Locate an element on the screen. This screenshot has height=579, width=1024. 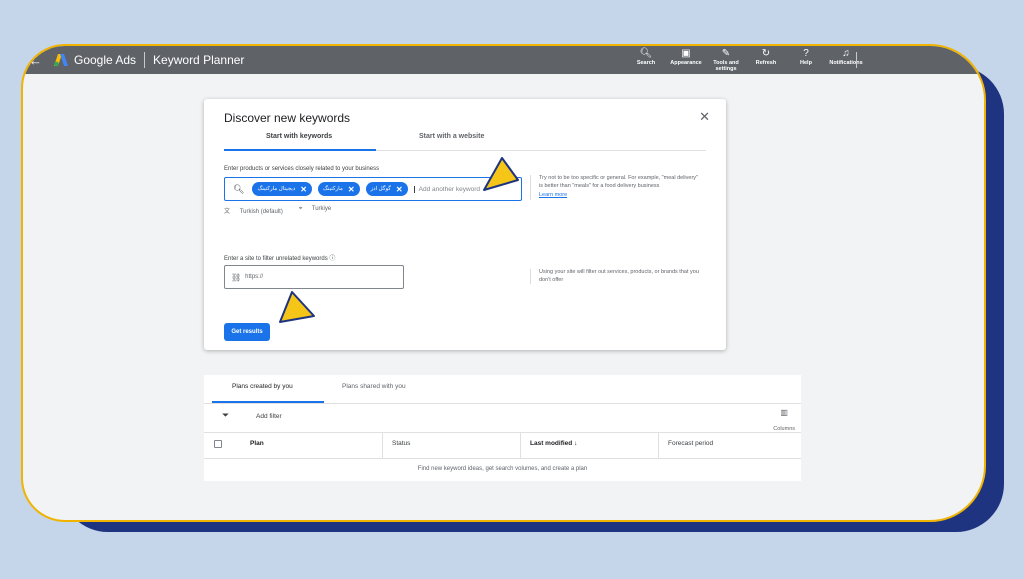
refresh-action: ↻ Refresh is located at coordinates (766, 60).